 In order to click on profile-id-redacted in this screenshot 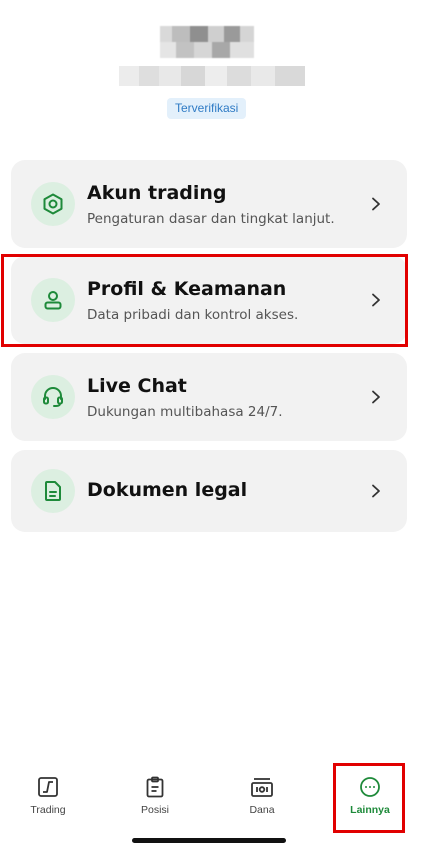, I will do `click(212, 76)`.